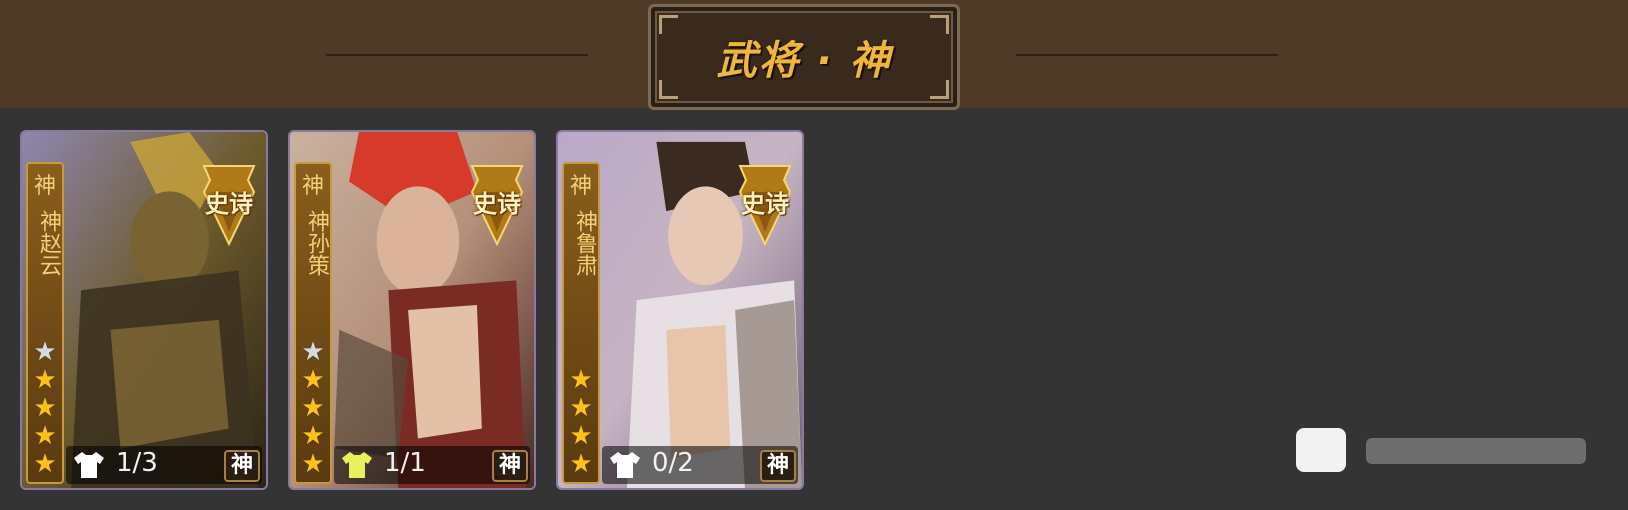 This screenshot has height=510, width=1628. I want to click on title-plaque: 武将 · 神, so click(804, 57).